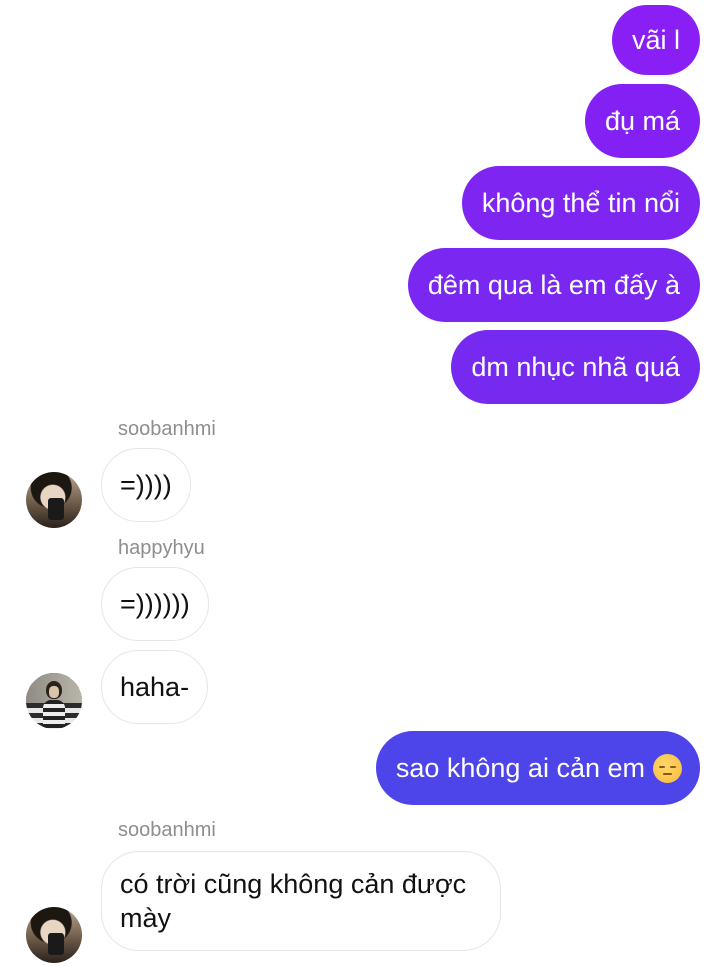  I want to click on outgoing-message: vãi l, so click(655, 40).